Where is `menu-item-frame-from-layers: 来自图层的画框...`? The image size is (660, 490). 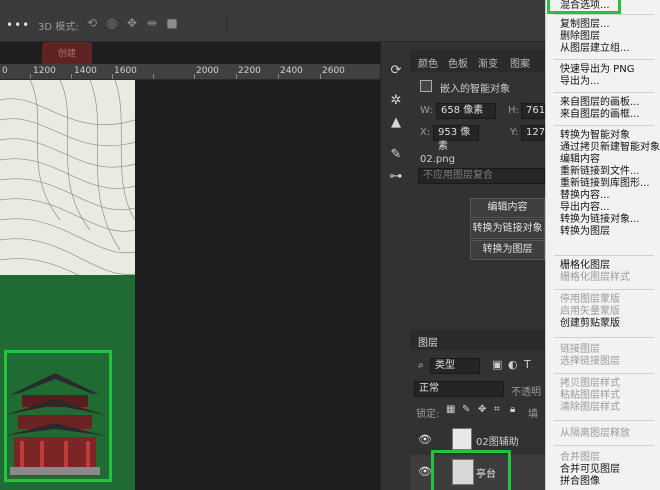
menu-item-frame-from-layers: 来自图层的画框... is located at coordinates (600, 115).